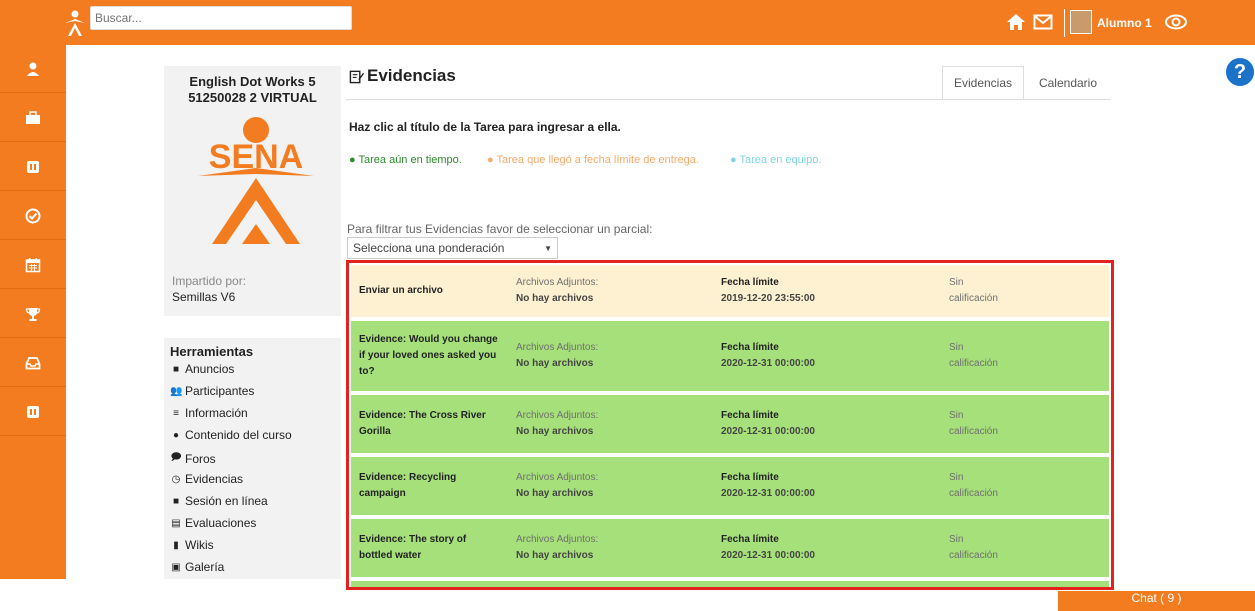 This screenshot has width=1255, height=611. I want to click on page-title: Evidencias, so click(402, 76).